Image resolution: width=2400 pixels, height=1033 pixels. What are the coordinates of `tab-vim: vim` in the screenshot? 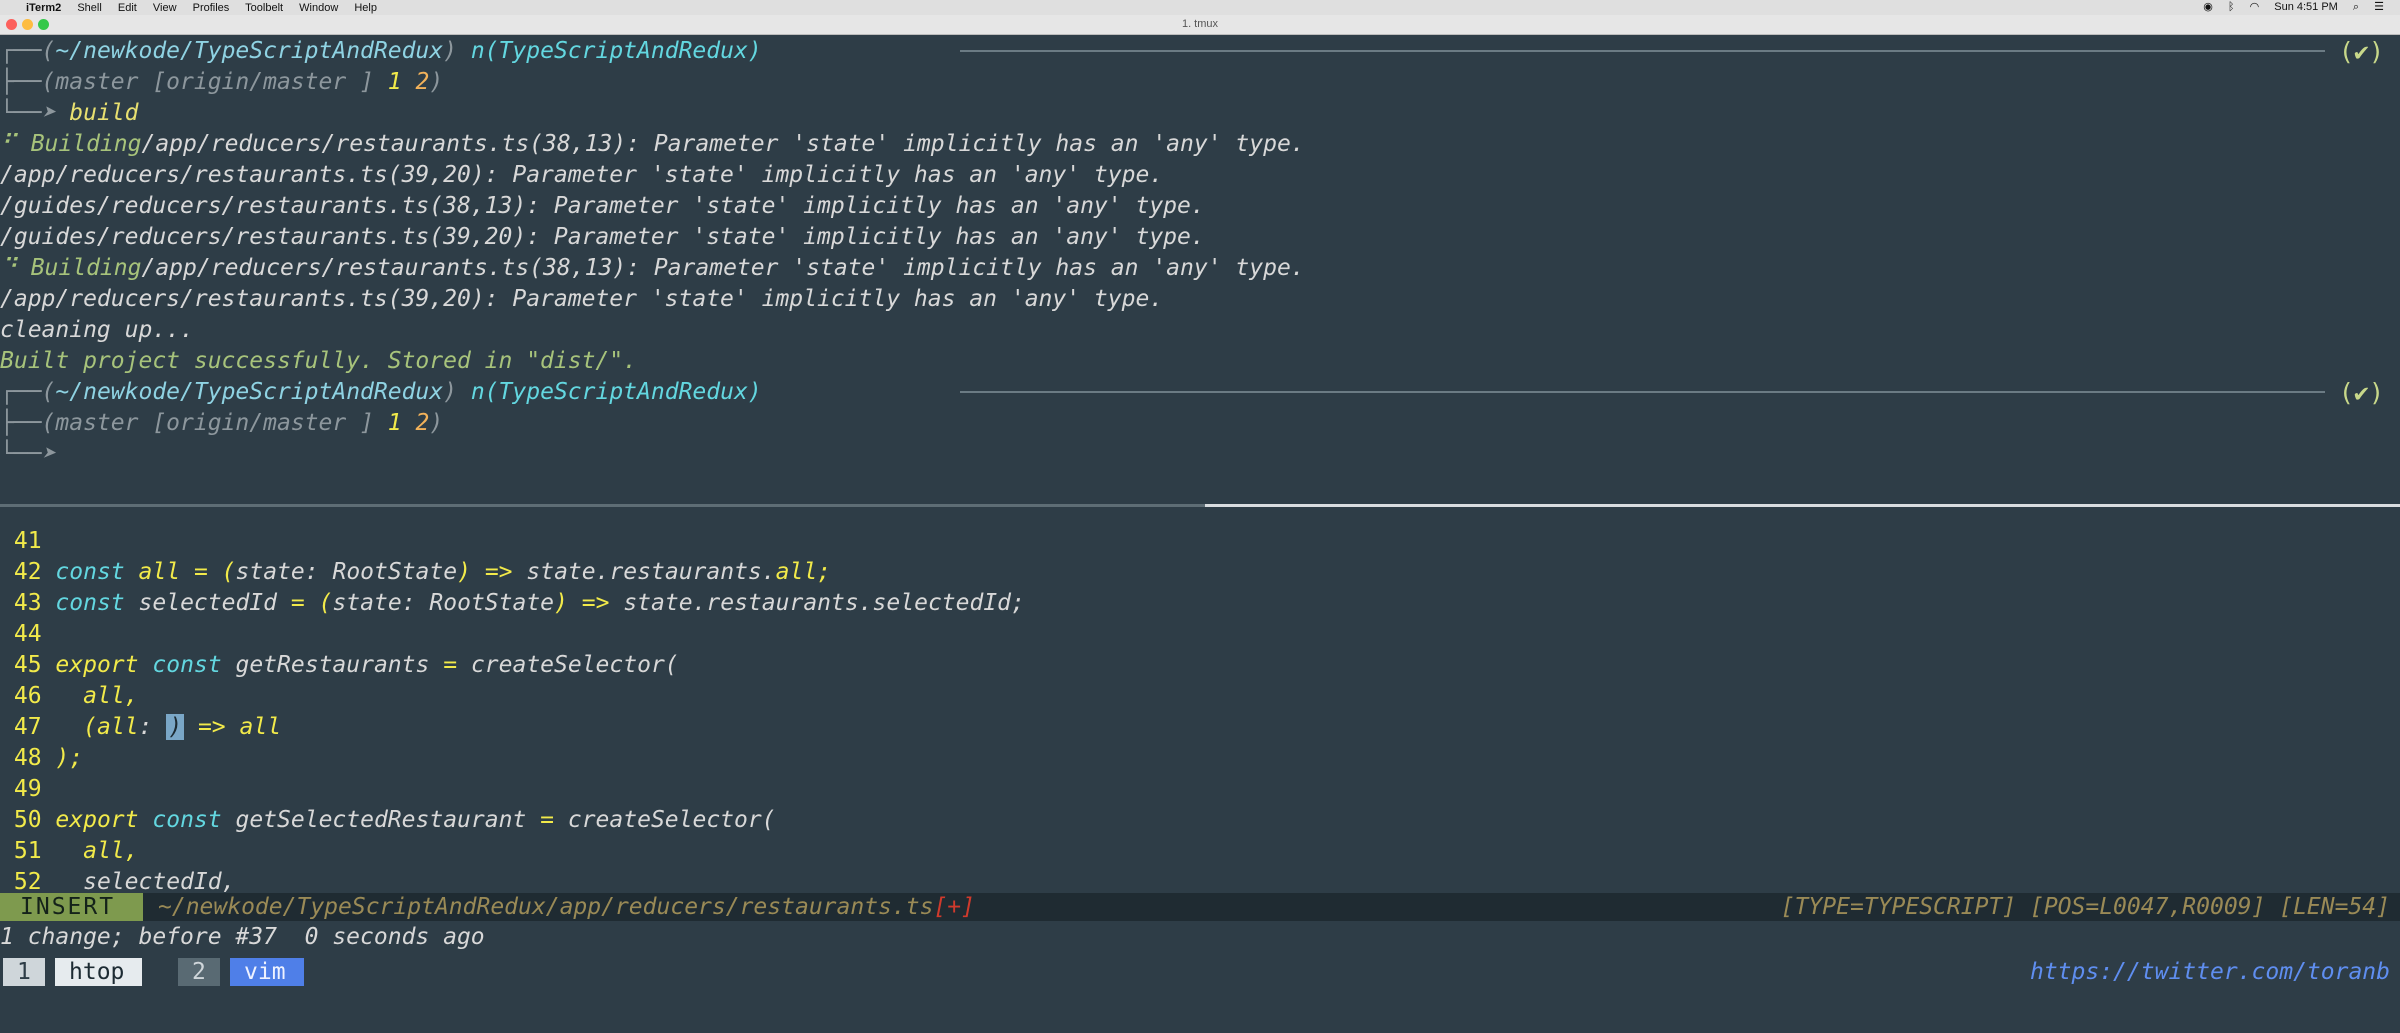 It's located at (267, 972).